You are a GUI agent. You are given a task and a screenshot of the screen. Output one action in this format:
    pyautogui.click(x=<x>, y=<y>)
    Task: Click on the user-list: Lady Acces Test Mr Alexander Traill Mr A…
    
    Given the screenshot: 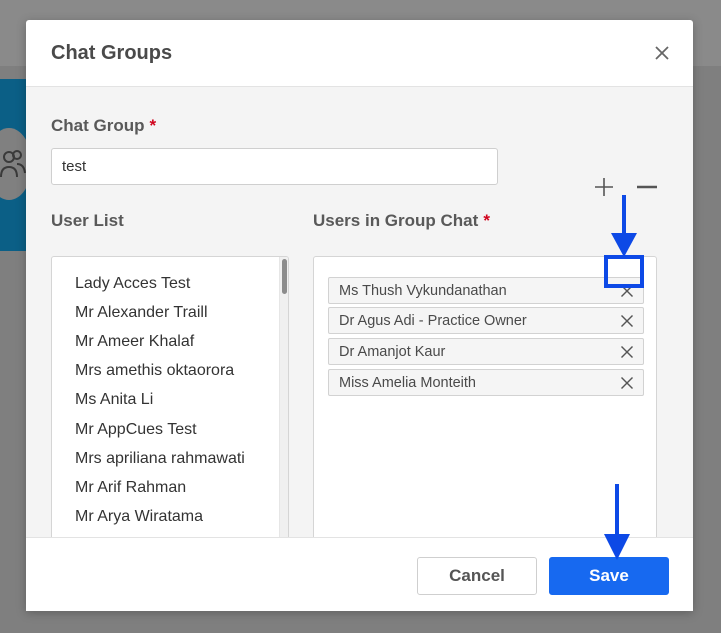 What is the action you would take?
    pyautogui.click(x=170, y=398)
    